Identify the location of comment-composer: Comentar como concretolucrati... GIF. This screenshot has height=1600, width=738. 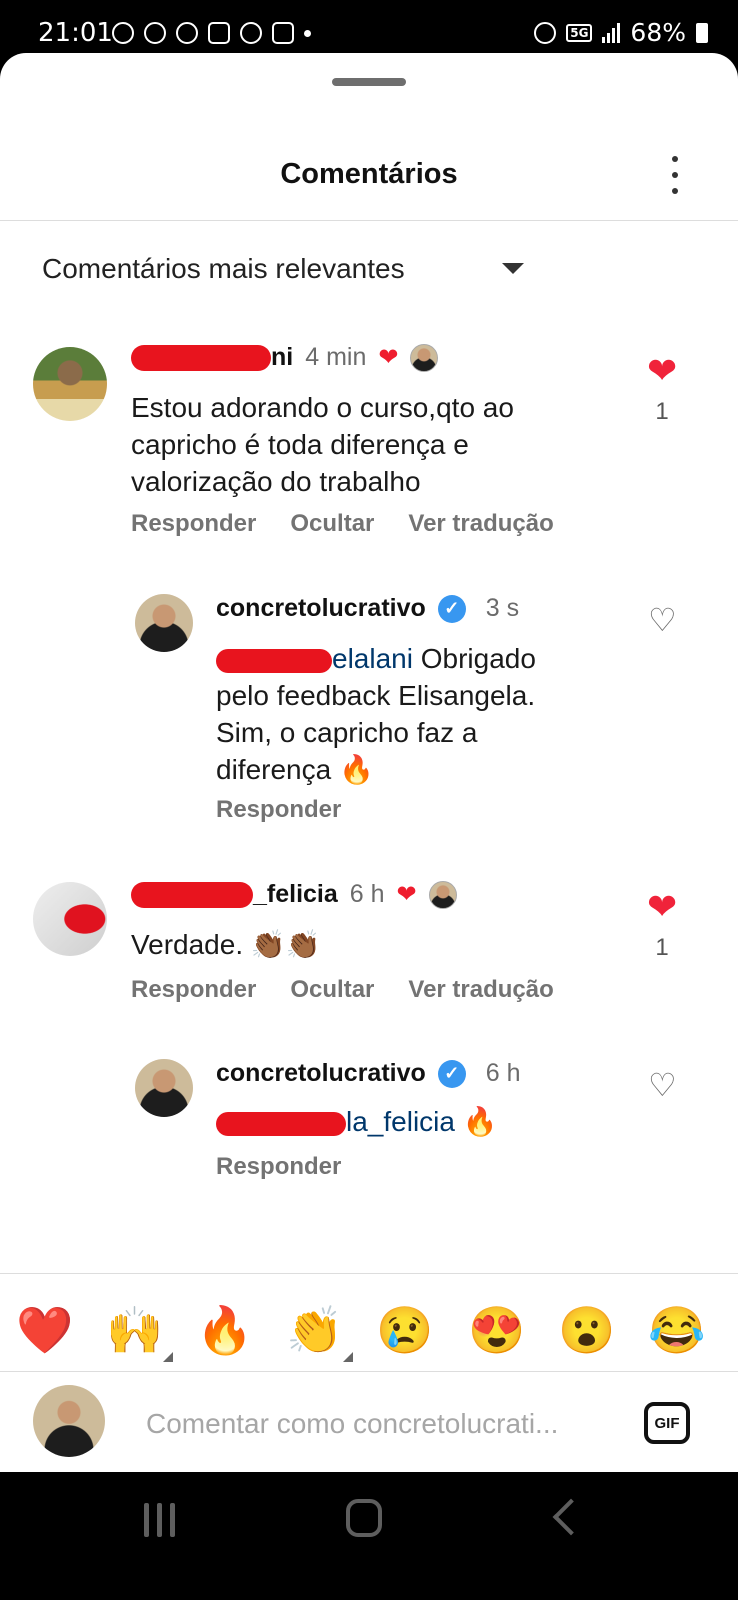
(369, 1422).